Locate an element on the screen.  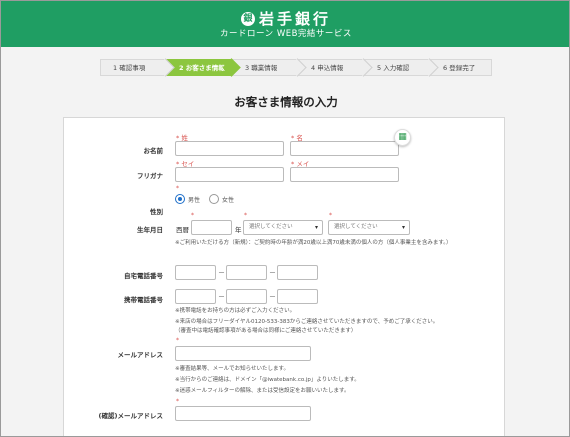
service-subtitle: カードローン WEB完結サービス is located at coordinates (286, 34).